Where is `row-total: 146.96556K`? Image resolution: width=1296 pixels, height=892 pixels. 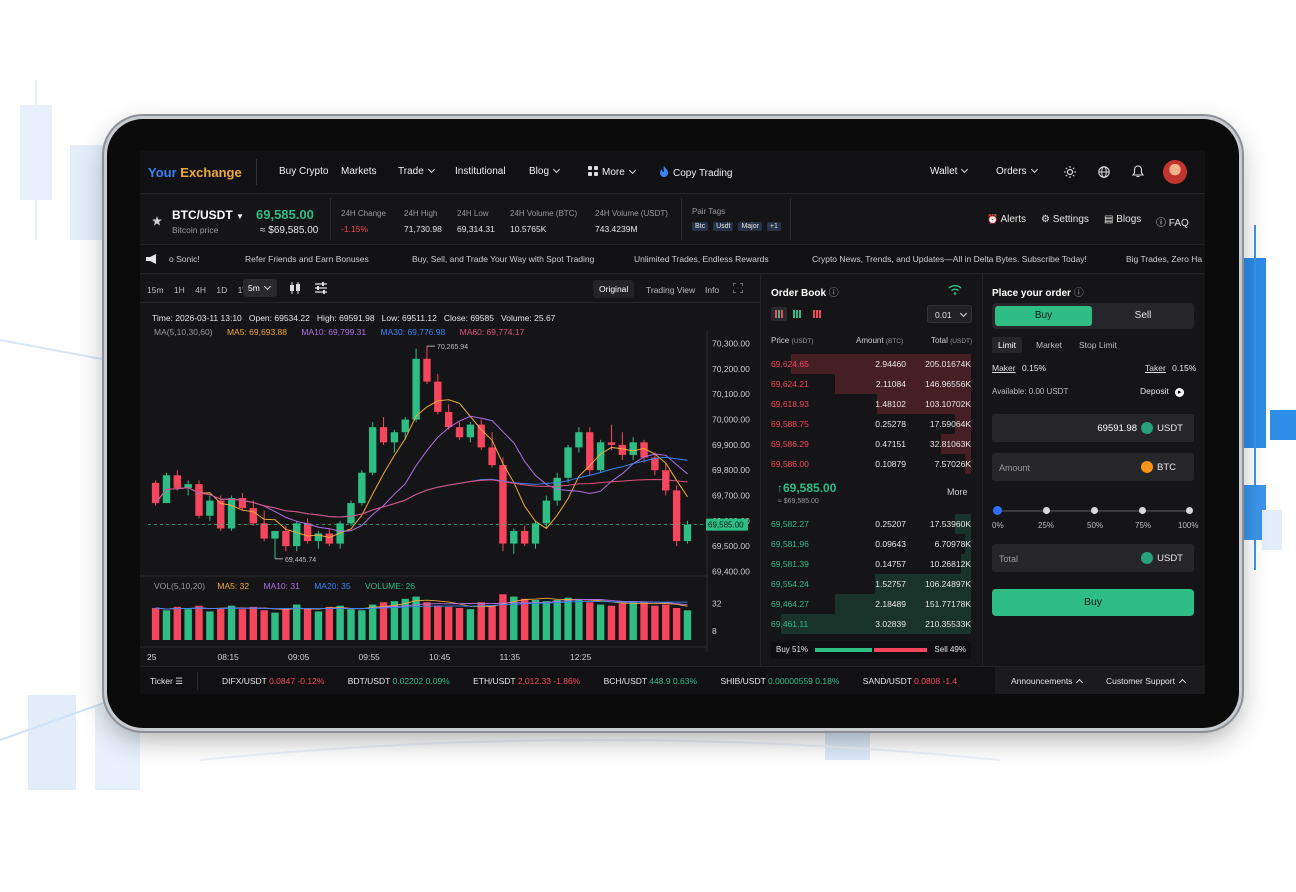
row-total: 146.96556K is located at coordinates (948, 384).